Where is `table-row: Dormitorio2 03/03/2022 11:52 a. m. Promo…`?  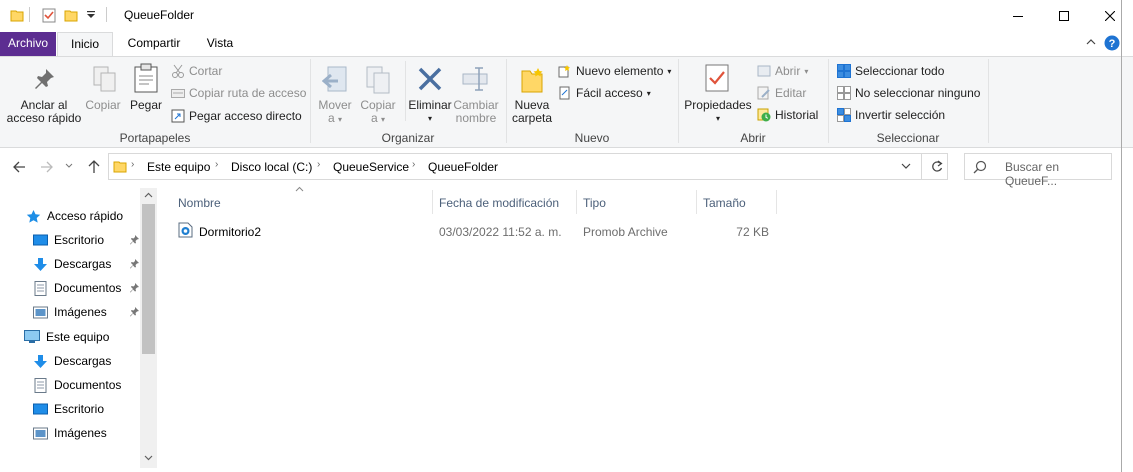
table-row: Dormitorio2 03/03/2022 11:52 a. m. Promo… is located at coordinates (474, 230).